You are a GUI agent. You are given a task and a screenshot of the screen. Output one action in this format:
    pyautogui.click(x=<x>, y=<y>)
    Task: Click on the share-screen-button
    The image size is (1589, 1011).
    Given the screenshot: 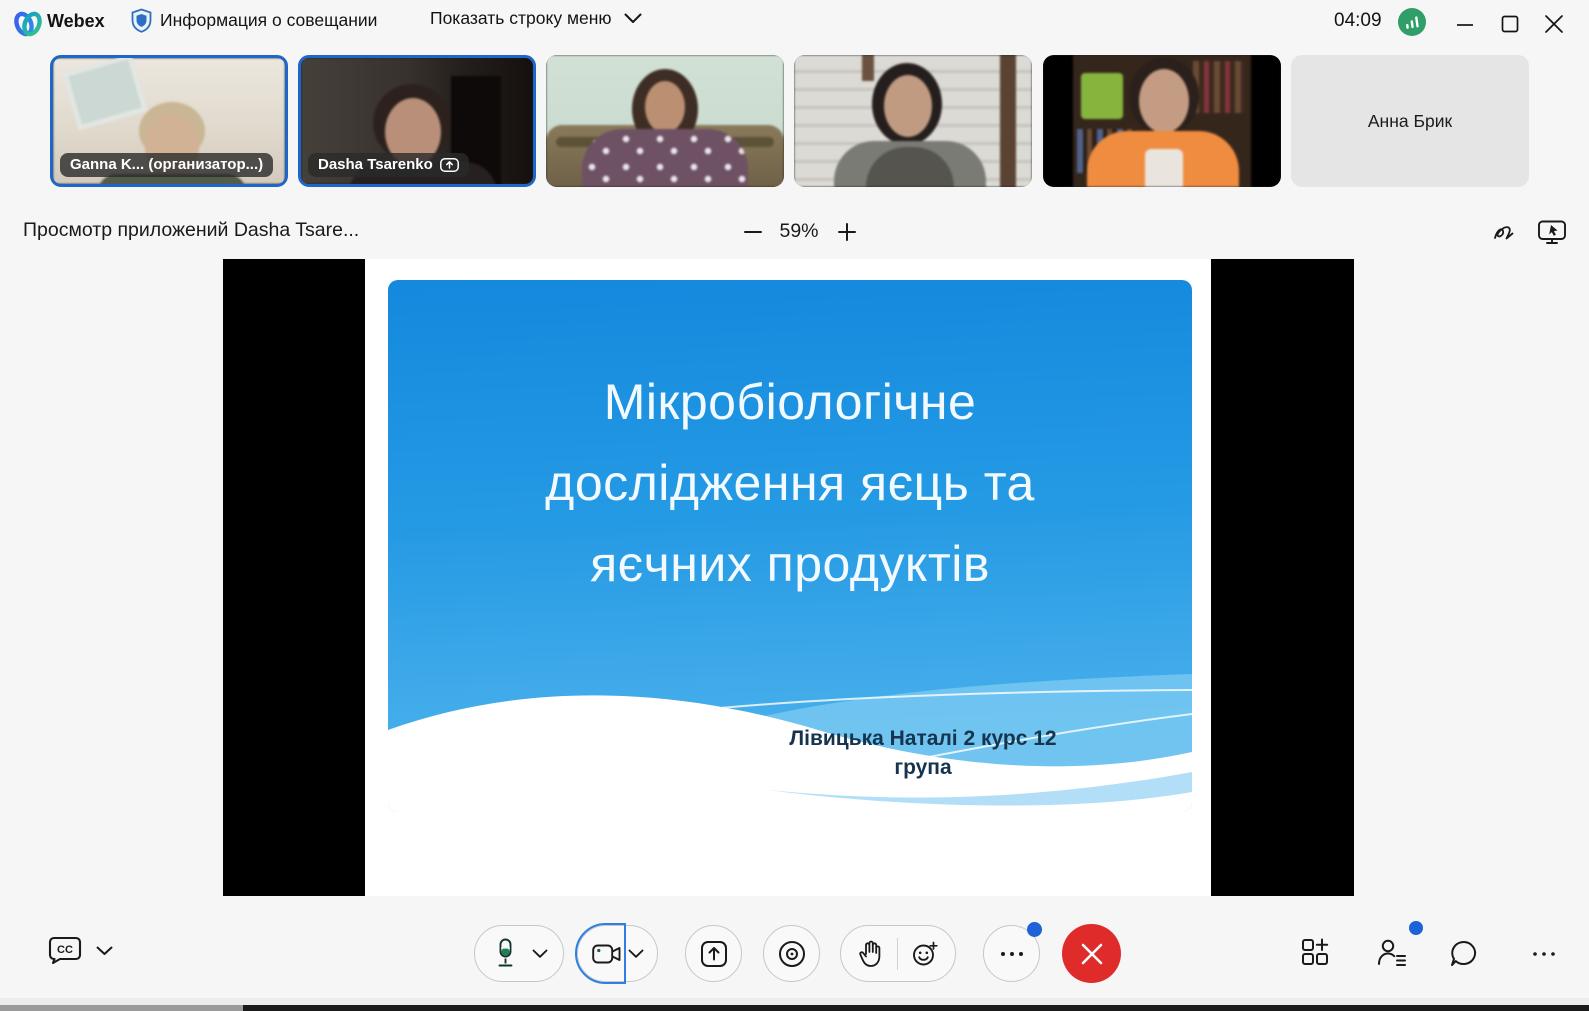 What is the action you would take?
    pyautogui.click(x=713, y=953)
    